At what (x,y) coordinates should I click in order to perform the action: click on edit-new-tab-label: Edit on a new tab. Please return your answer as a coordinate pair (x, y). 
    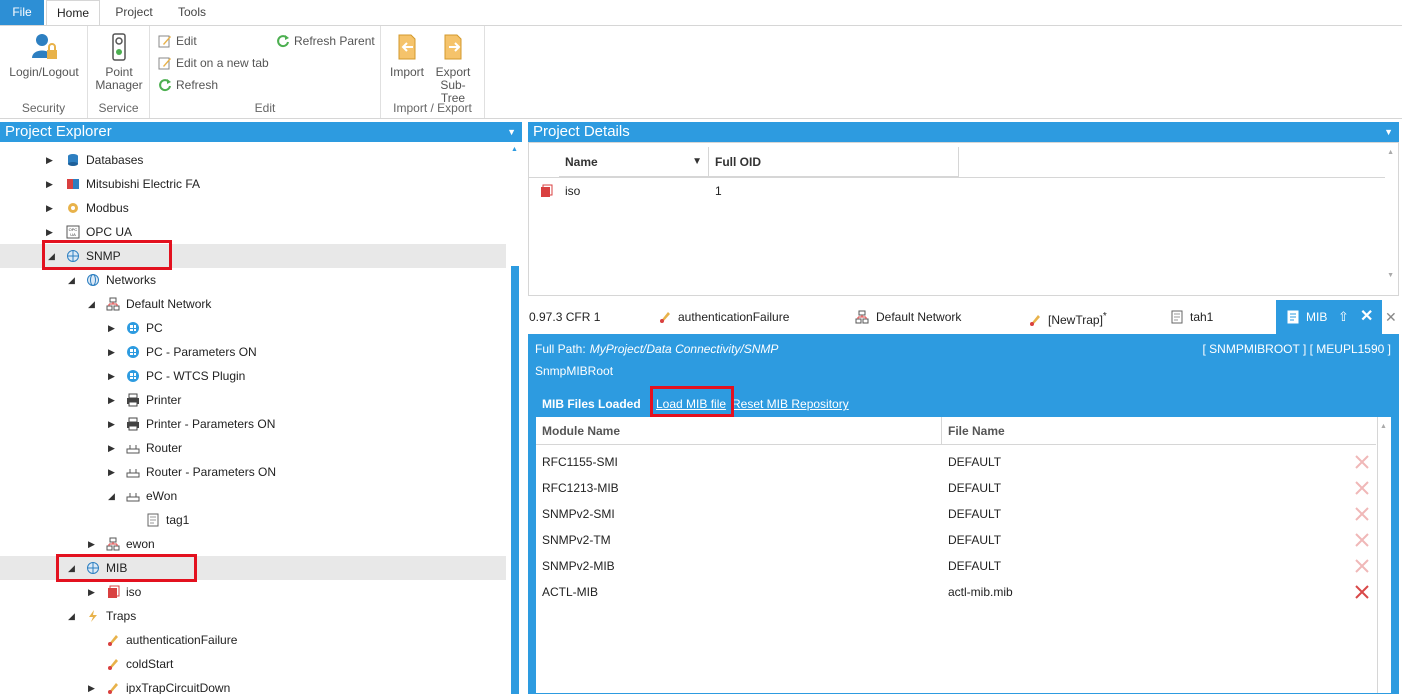
    Looking at the image, I should click on (222, 63).